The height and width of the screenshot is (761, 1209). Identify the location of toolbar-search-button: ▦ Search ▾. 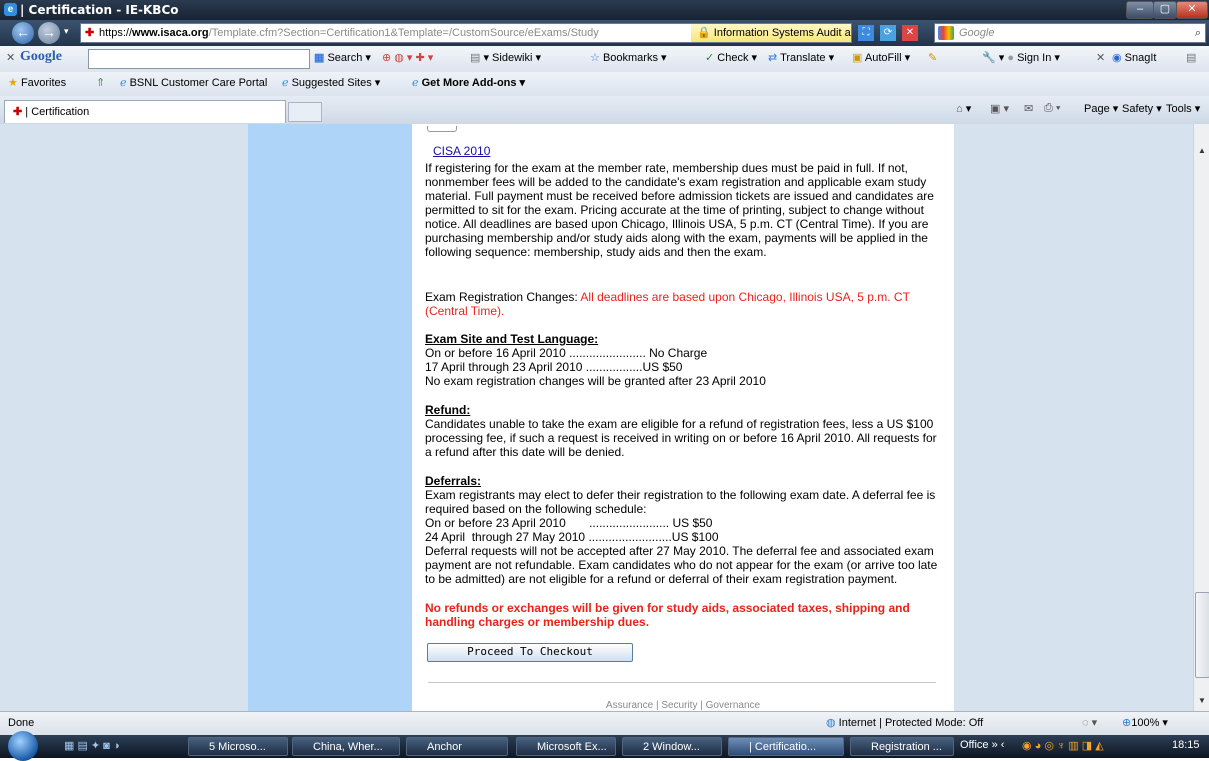
(342, 57).